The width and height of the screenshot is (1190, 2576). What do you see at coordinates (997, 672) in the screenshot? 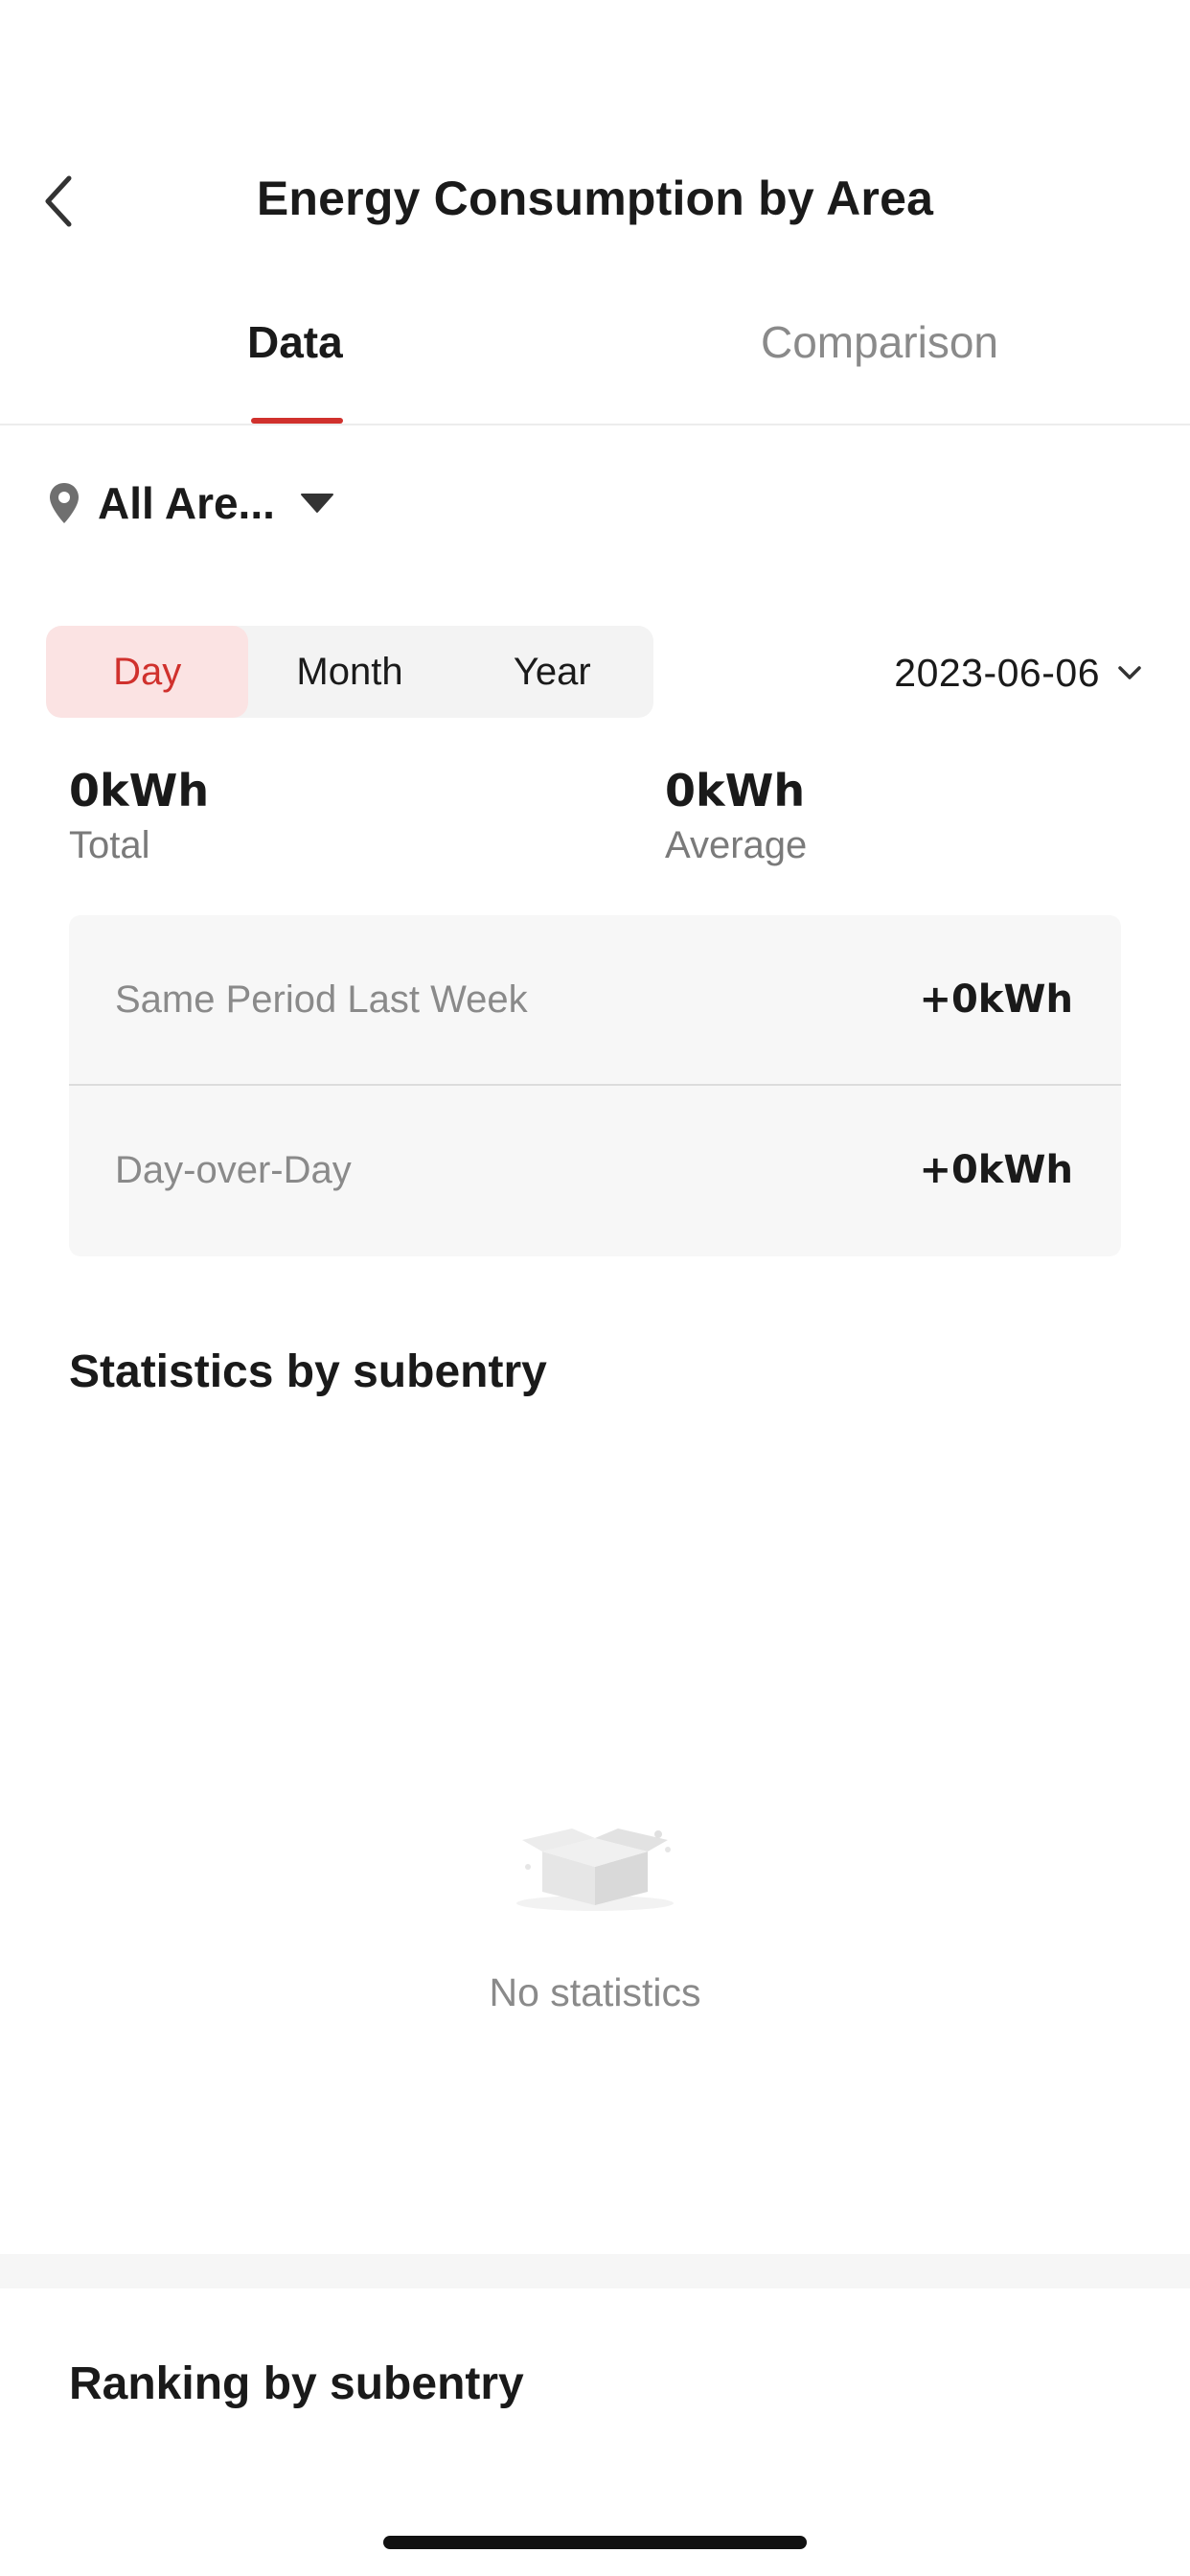
I see `date-value: 2023-06-06` at bounding box center [997, 672].